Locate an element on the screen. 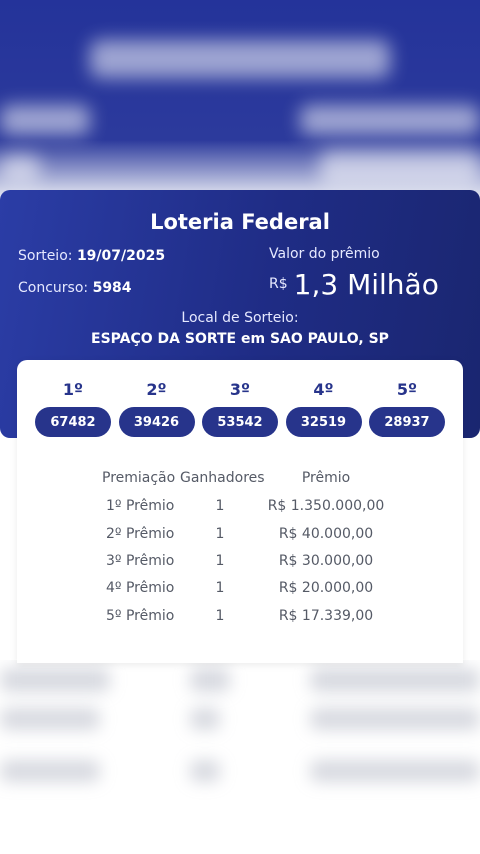 This screenshot has width=480, height=854. header-ganhadores: Ganhadores is located at coordinates (222, 478).